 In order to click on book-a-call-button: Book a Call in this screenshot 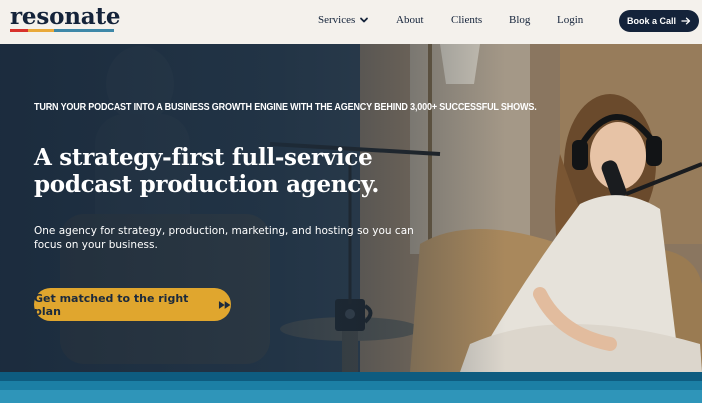, I will do `click(659, 21)`.